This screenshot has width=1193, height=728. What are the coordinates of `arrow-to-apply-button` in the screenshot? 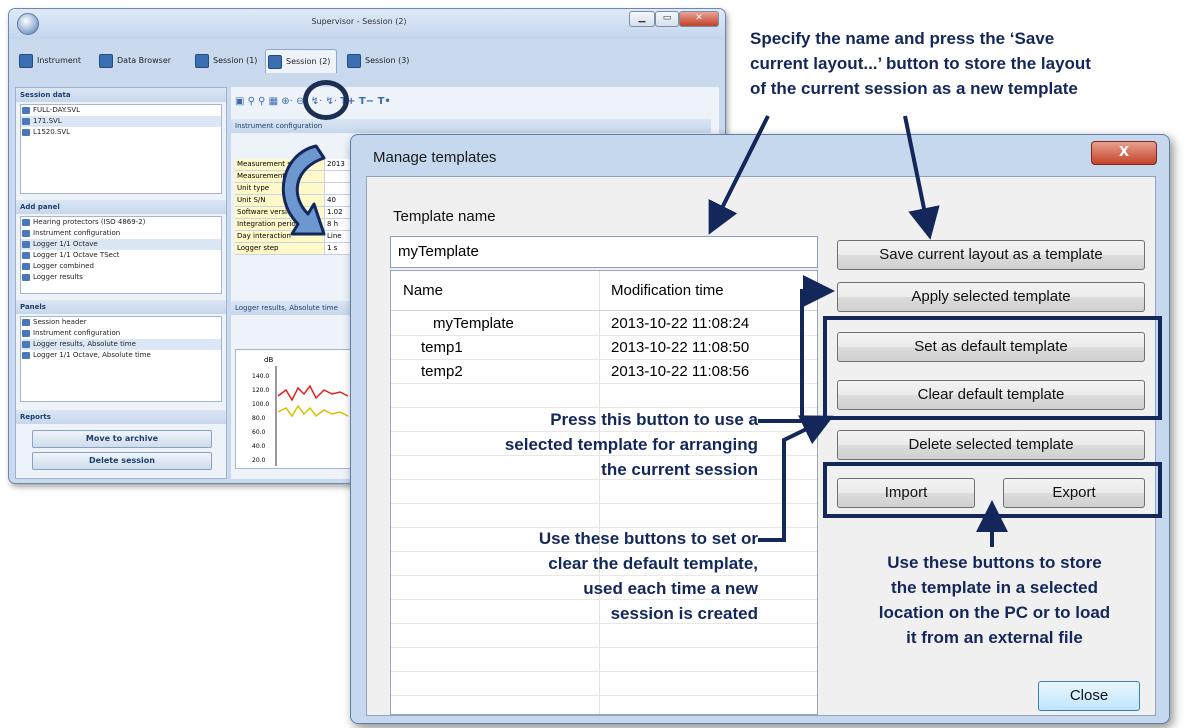 It's located at (796, 349).